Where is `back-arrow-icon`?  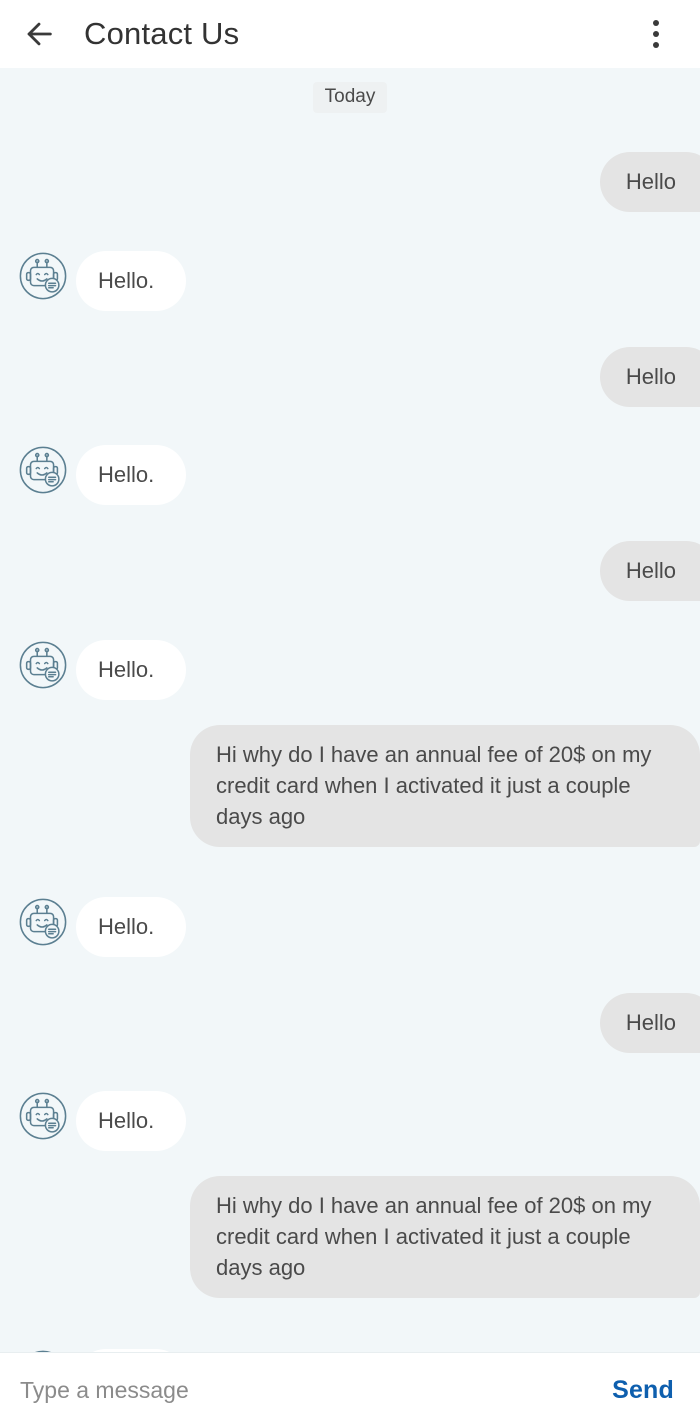 back-arrow-icon is located at coordinates (39, 34).